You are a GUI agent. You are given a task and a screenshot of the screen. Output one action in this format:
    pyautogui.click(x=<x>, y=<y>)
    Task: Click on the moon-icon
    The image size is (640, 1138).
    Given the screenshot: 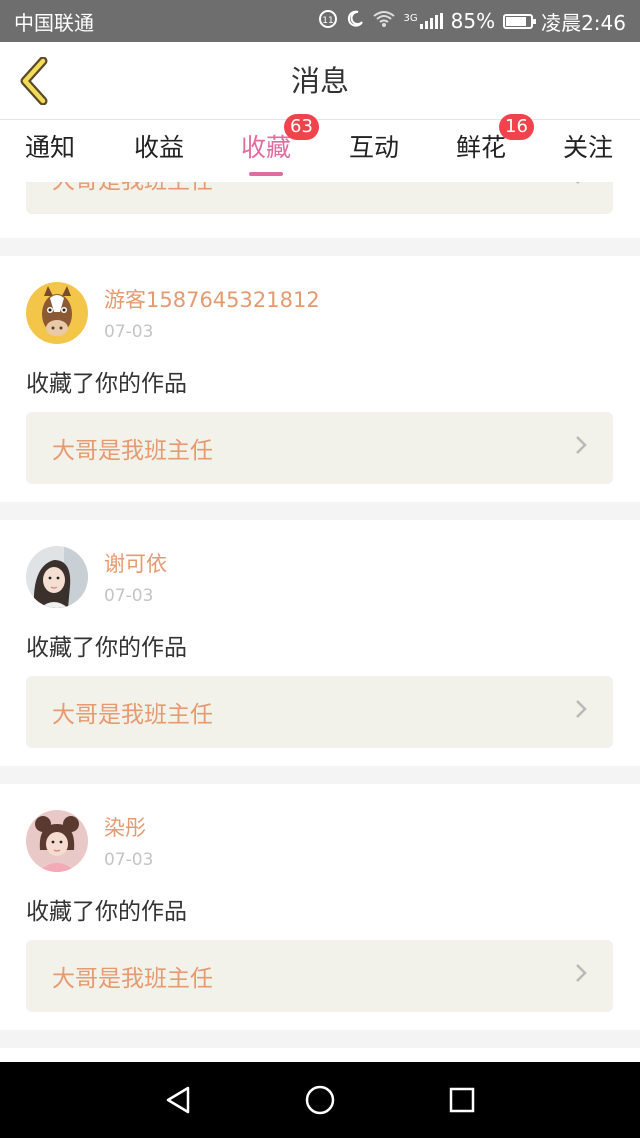 What is the action you would take?
    pyautogui.click(x=355, y=21)
    